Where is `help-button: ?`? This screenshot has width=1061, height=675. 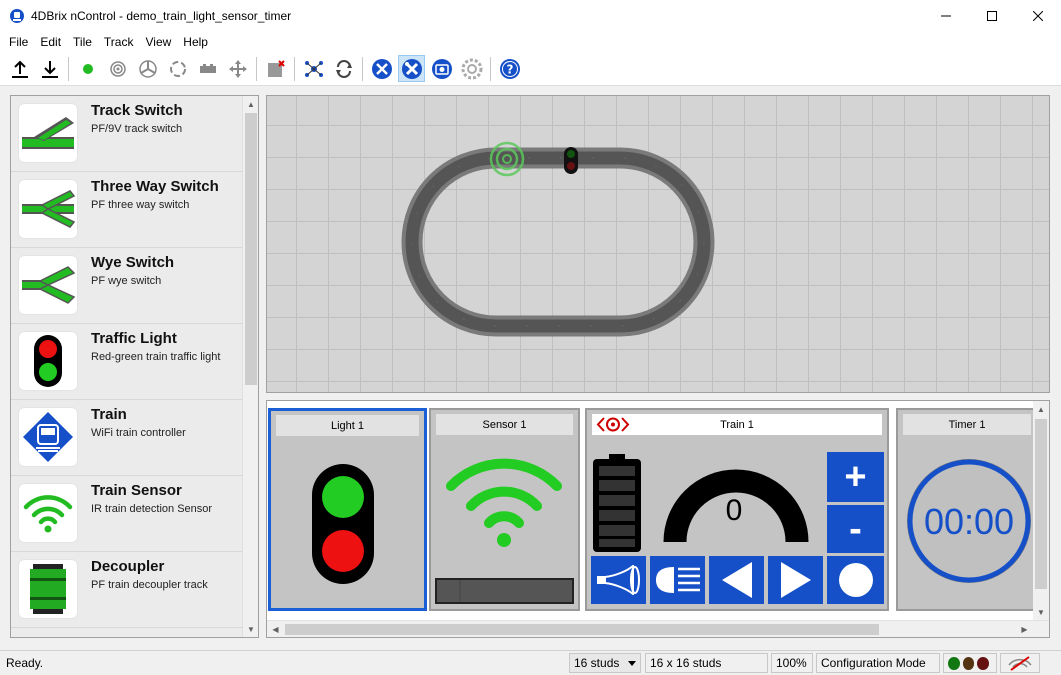 help-button: ? is located at coordinates (509, 68).